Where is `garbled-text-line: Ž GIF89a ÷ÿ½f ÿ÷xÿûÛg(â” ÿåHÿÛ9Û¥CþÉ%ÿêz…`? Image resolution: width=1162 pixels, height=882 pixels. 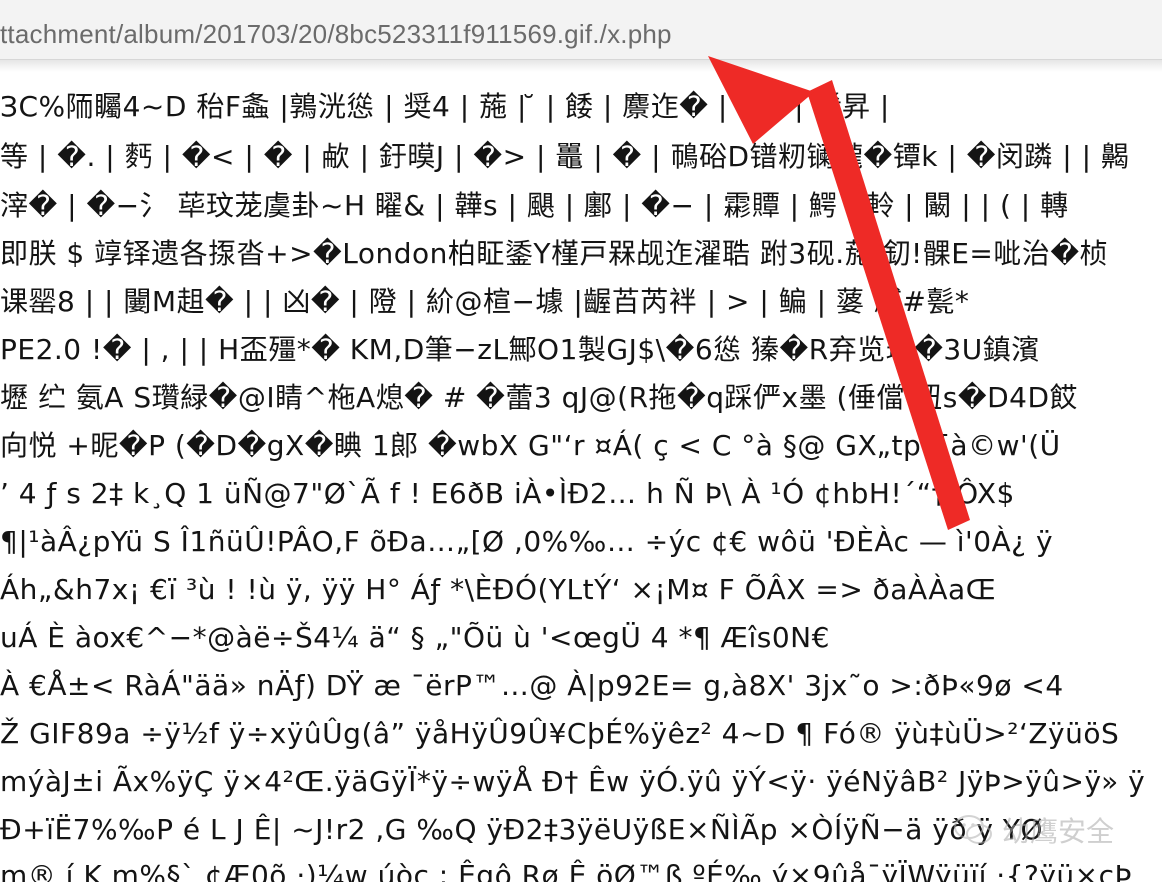 garbled-text-line: Ž GIF89a ÷ÿ½f ÿ÷xÿûÛg(â” ÿåHÿÛ9Û¥CþÉ%ÿêz… is located at coordinates (560, 733).